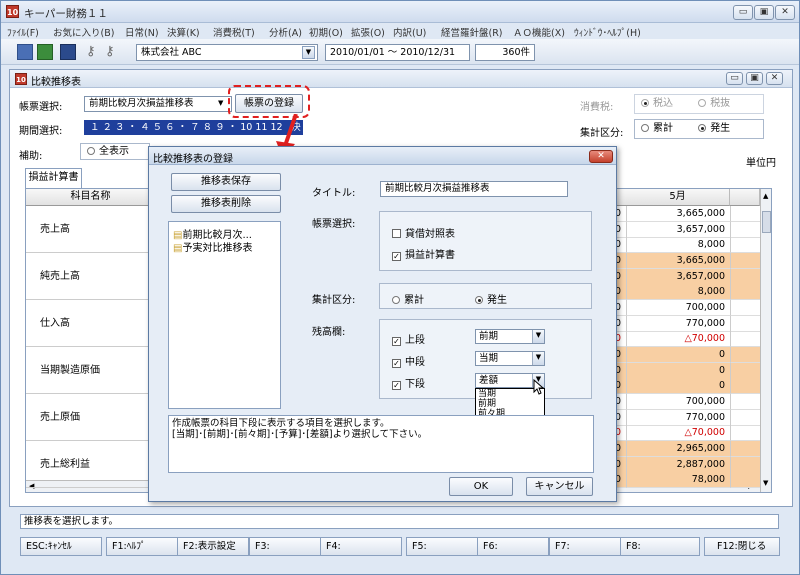  What do you see at coordinates (510, 404) in the screenshot?
I see `dropdown-option: 前期` at bounding box center [510, 404].